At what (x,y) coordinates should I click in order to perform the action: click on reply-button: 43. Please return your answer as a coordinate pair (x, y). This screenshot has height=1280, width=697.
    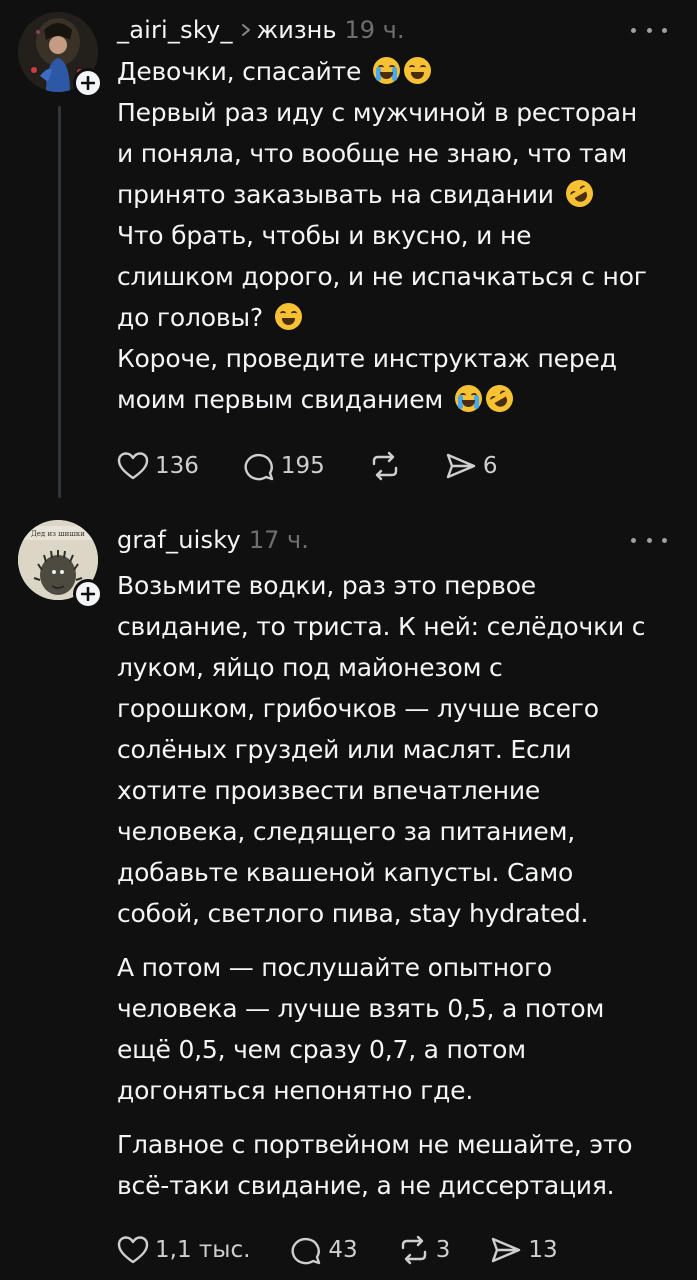
    Looking at the image, I should click on (324, 1250).